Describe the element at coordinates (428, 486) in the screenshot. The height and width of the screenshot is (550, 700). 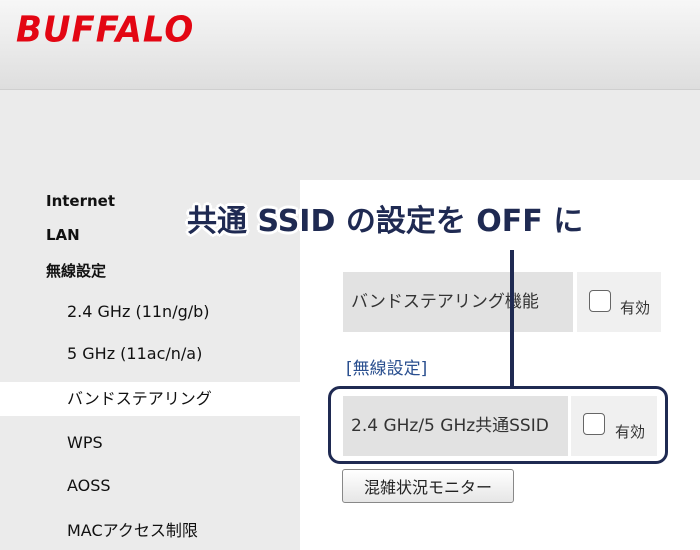
I see `congestion-monitor-button: 混雑状況モニター` at that location.